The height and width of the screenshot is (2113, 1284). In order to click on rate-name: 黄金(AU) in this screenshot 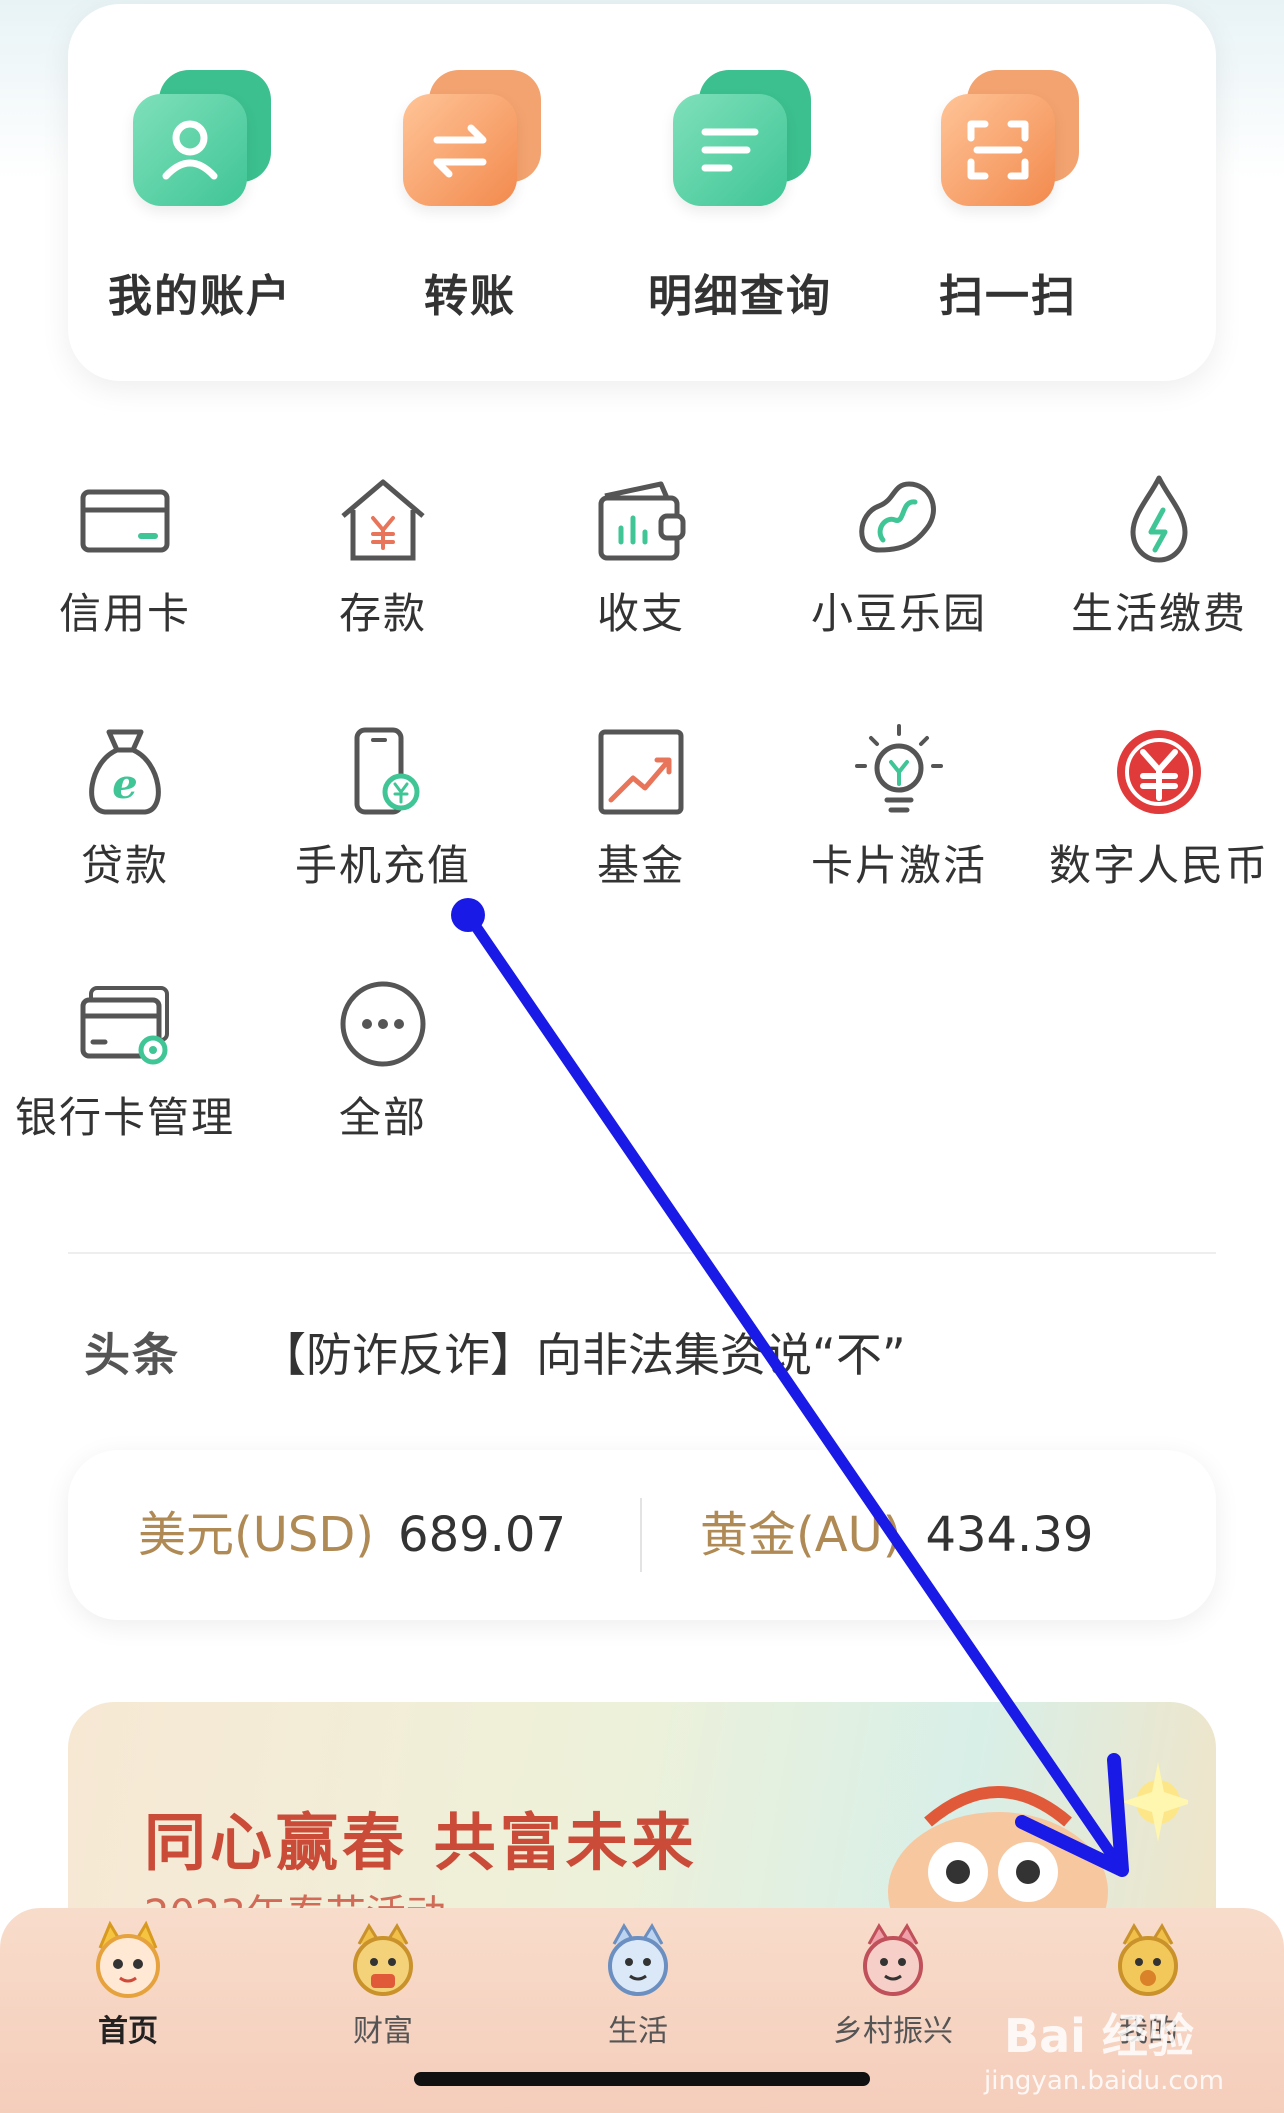, I will do `click(801, 1535)`.